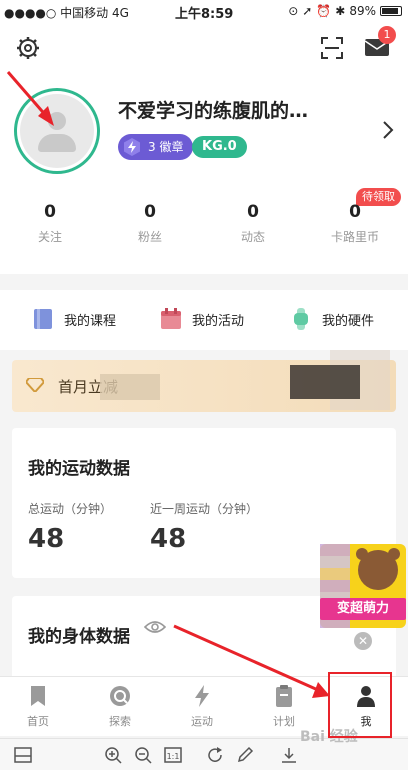  What do you see at coordinates (70, 509) in the screenshot?
I see `total-exercise-label: 总运动（分钟）` at bounding box center [70, 509].